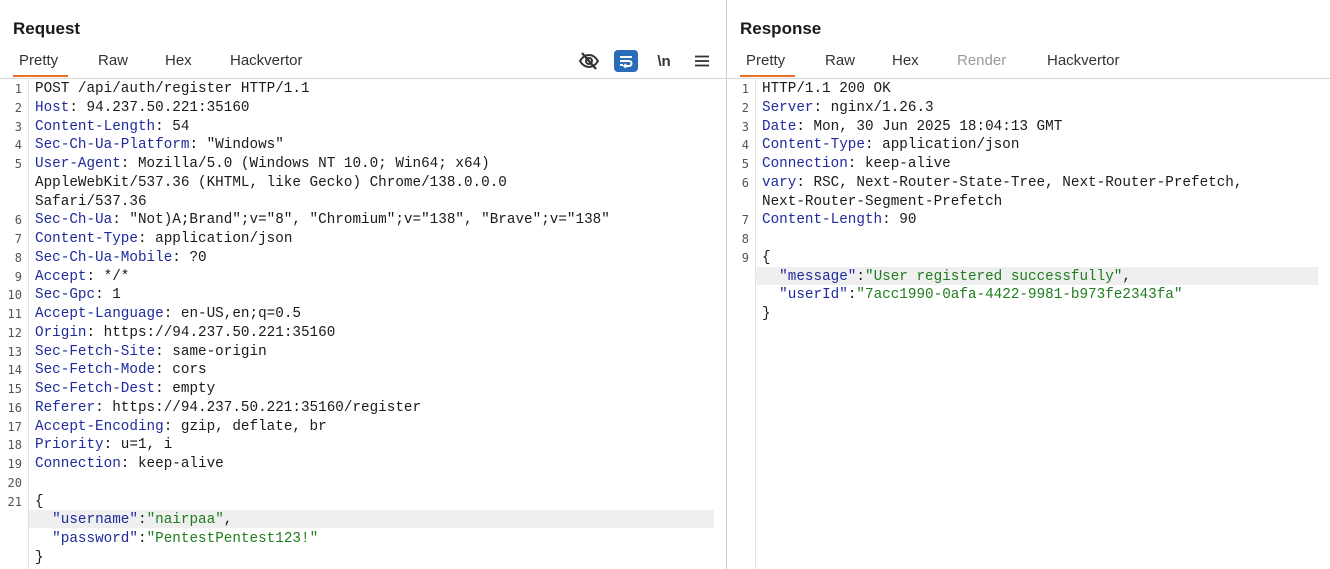 Image resolution: width=1330 pixels, height=569 pixels. Describe the element at coordinates (873, 108) in the screenshot. I see `code-token: : nginx/1.26.3` at that location.